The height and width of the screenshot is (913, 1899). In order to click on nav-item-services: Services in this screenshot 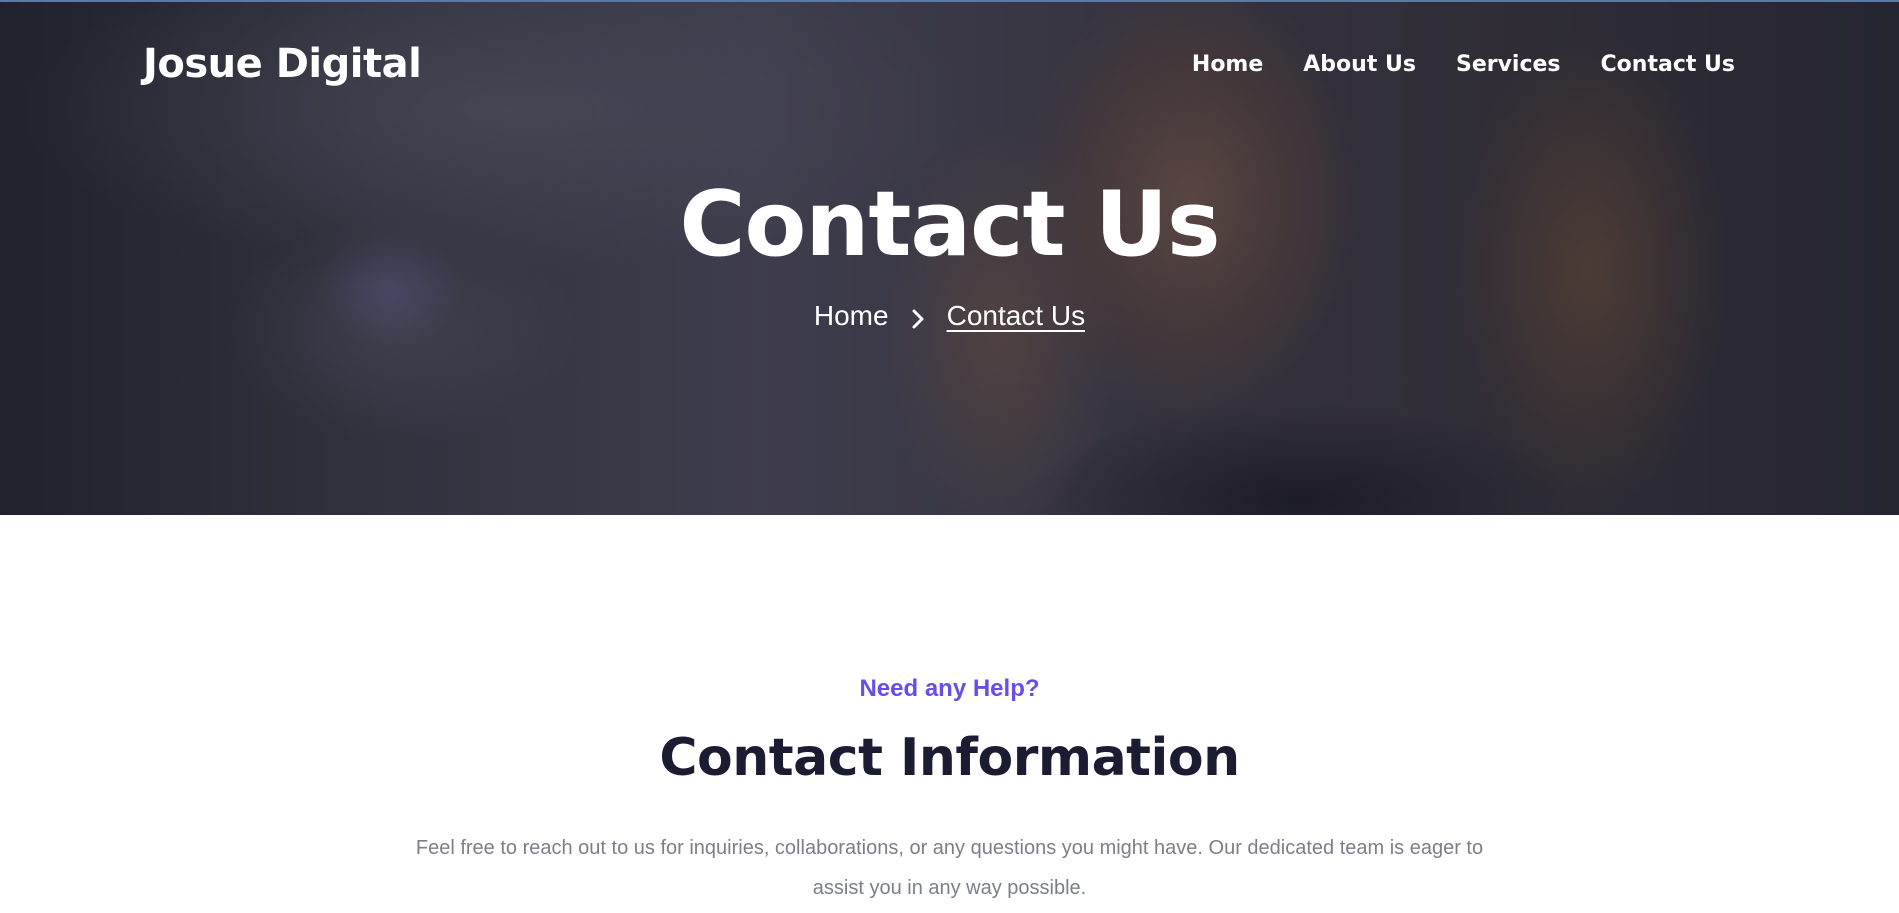, I will do `click(1508, 64)`.